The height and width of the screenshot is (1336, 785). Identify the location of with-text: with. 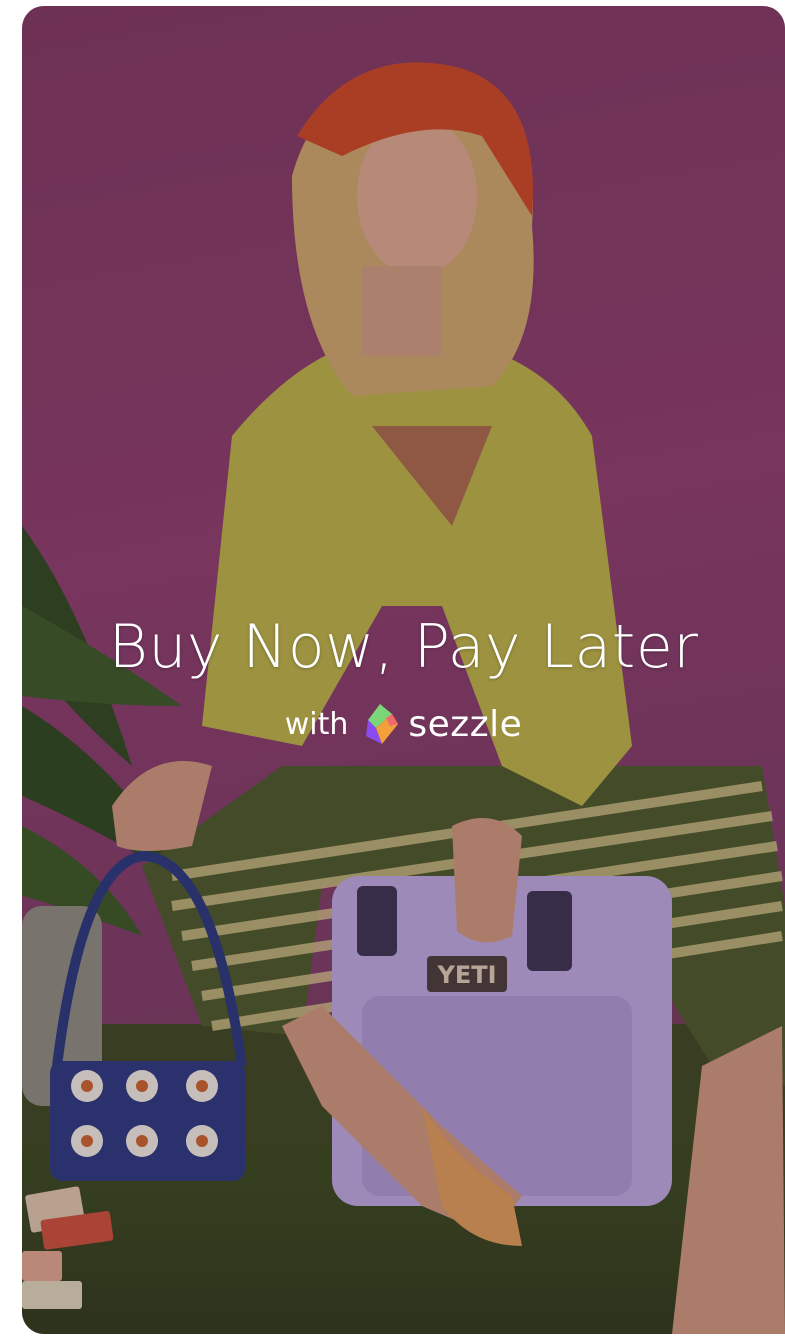
(316, 724).